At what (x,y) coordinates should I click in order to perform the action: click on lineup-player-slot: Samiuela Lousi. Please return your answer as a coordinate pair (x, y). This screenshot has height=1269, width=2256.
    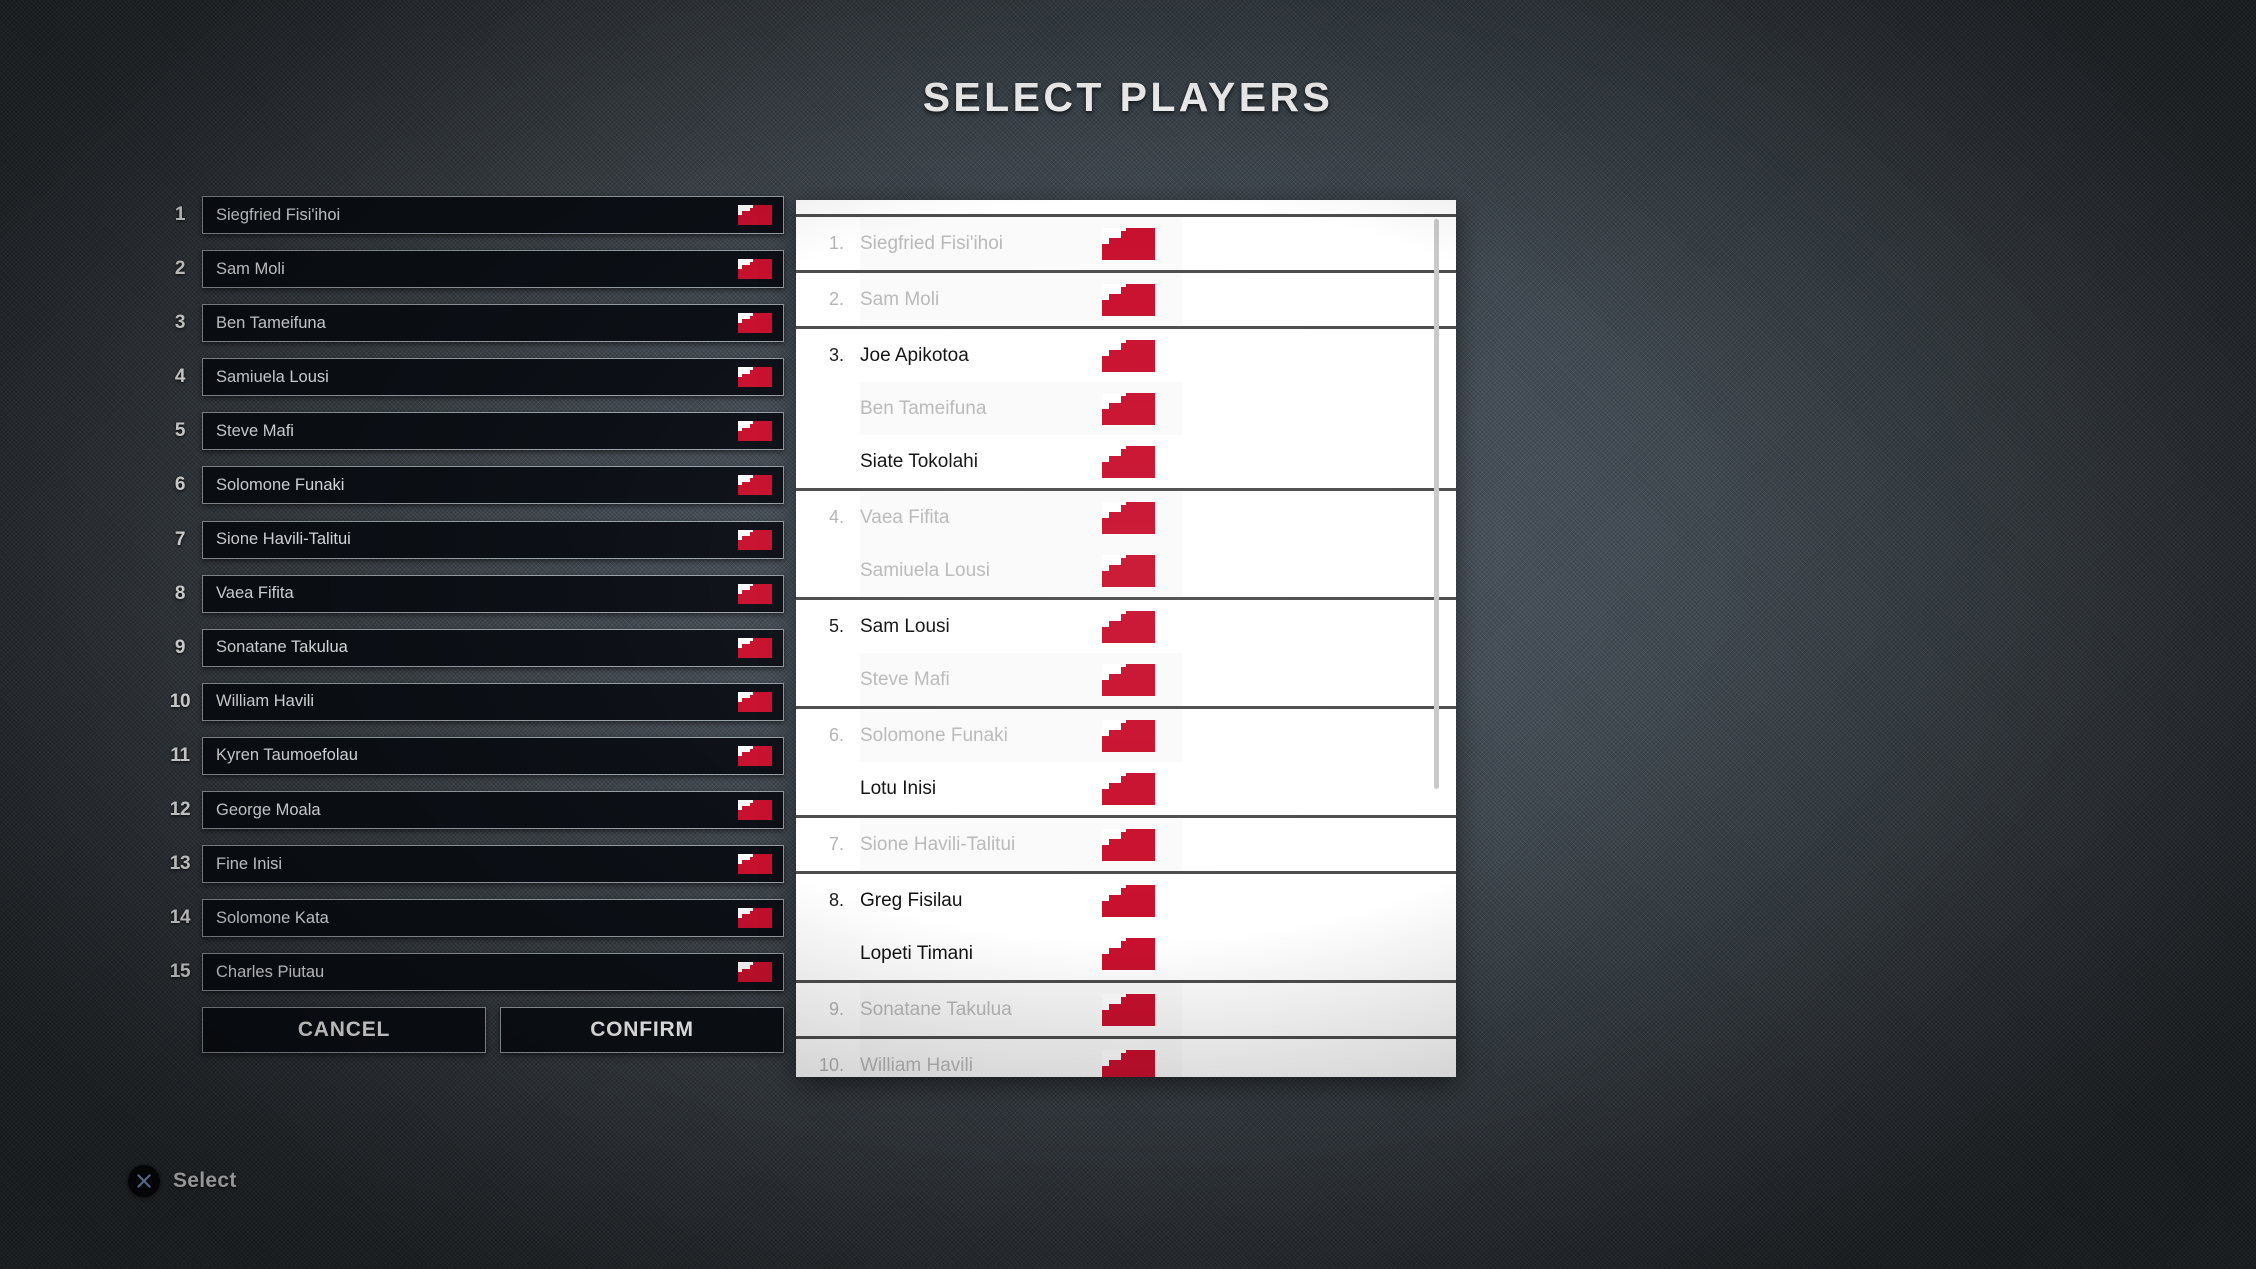
    Looking at the image, I should click on (493, 377).